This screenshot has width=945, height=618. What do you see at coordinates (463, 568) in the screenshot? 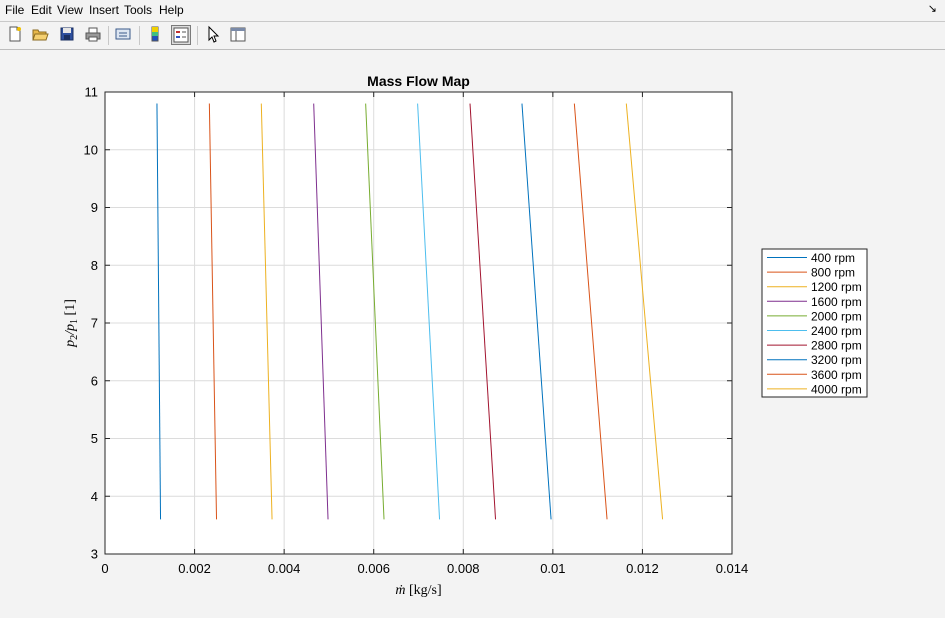
I see `x-tick-label: 0.008` at bounding box center [463, 568].